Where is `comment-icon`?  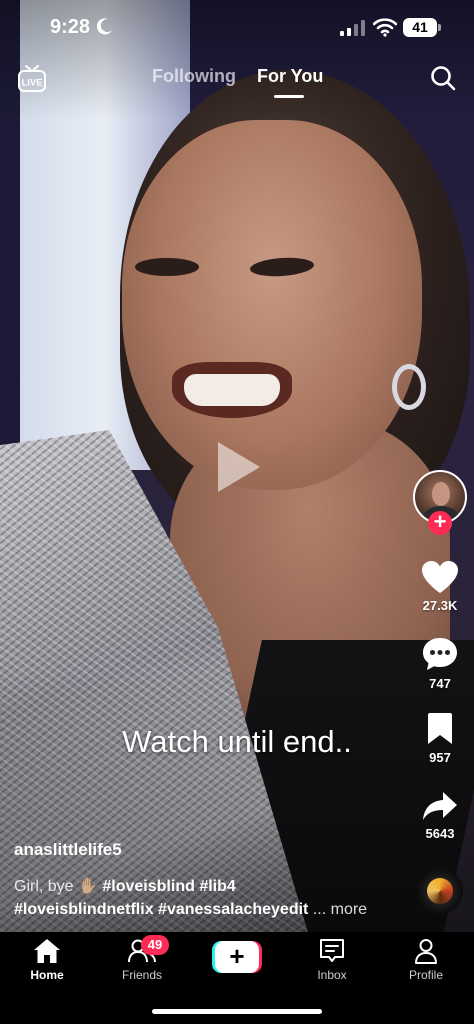 comment-icon is located at coordinates (440, 654).